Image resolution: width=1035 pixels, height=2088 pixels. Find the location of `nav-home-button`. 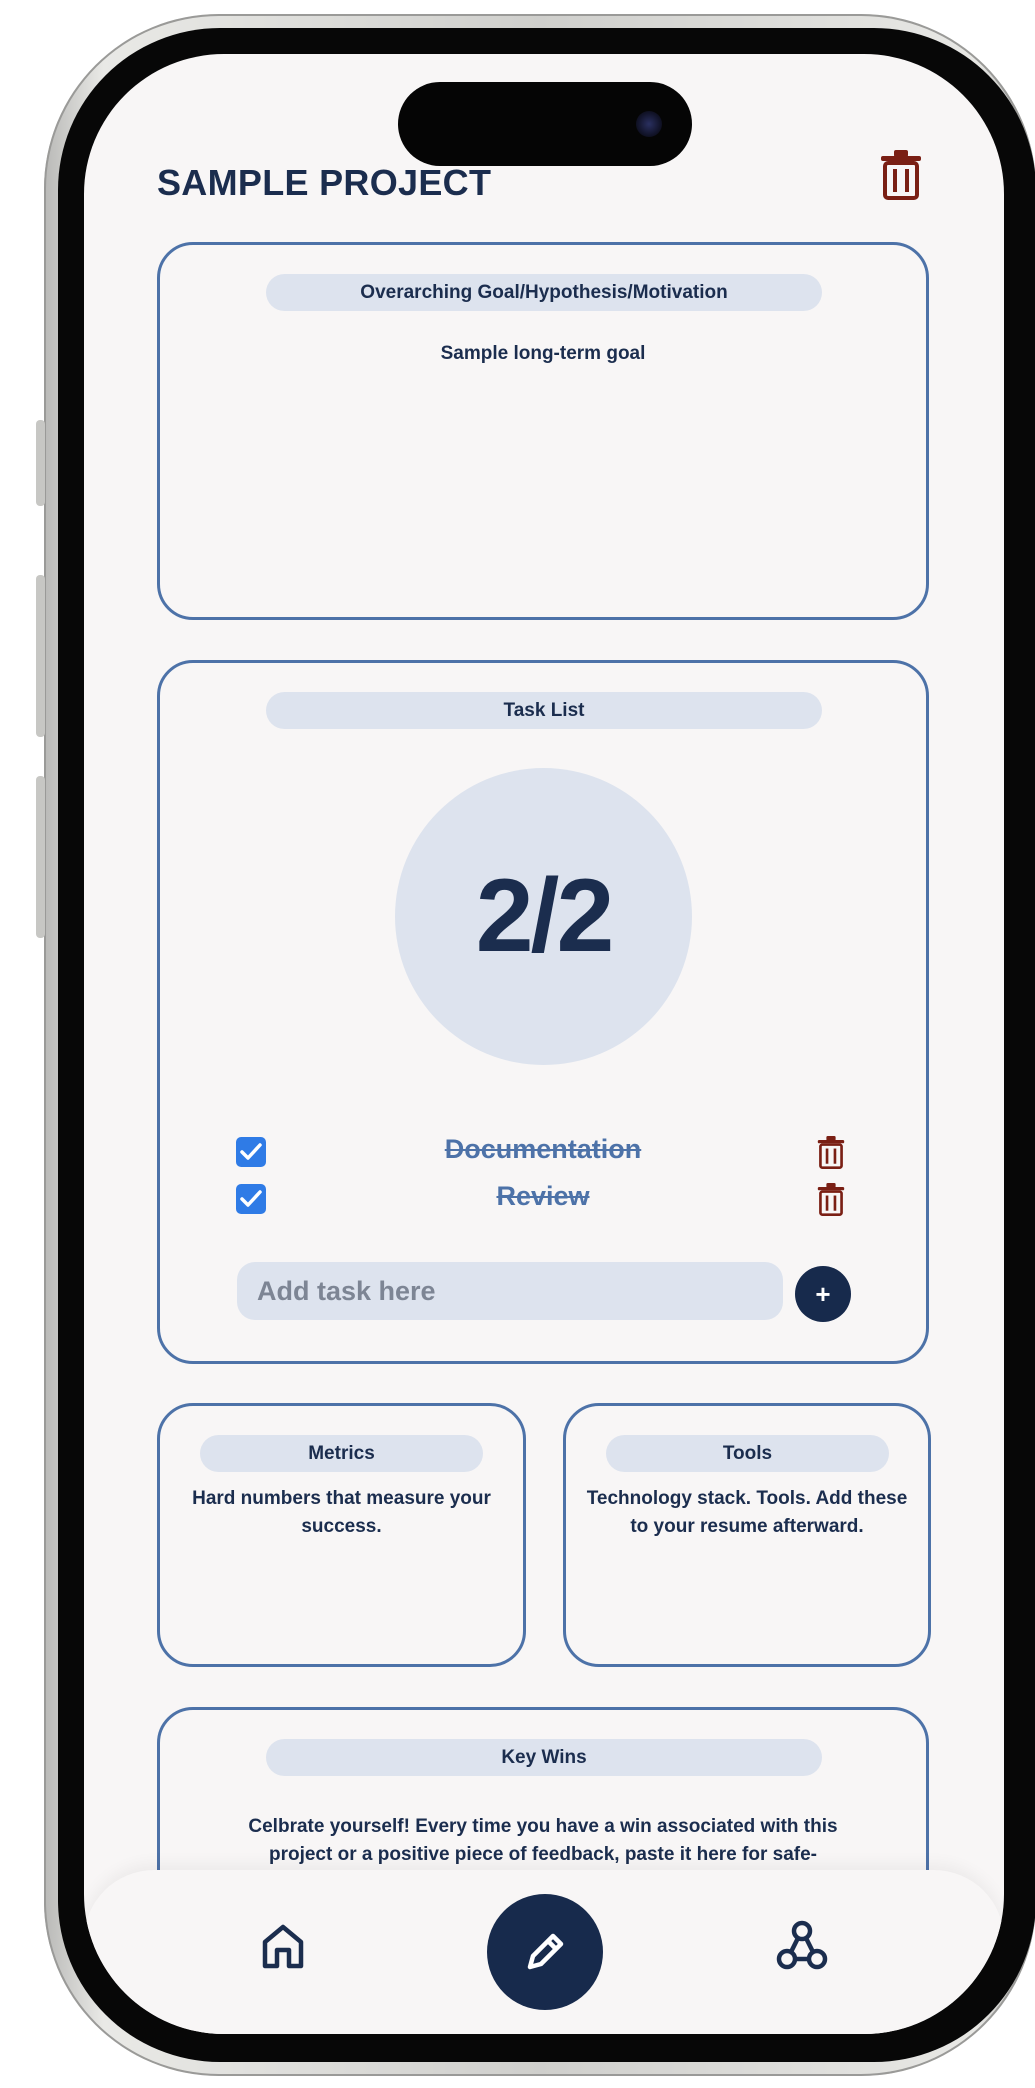

nav-home-button is located at coordinates (283, 1948).